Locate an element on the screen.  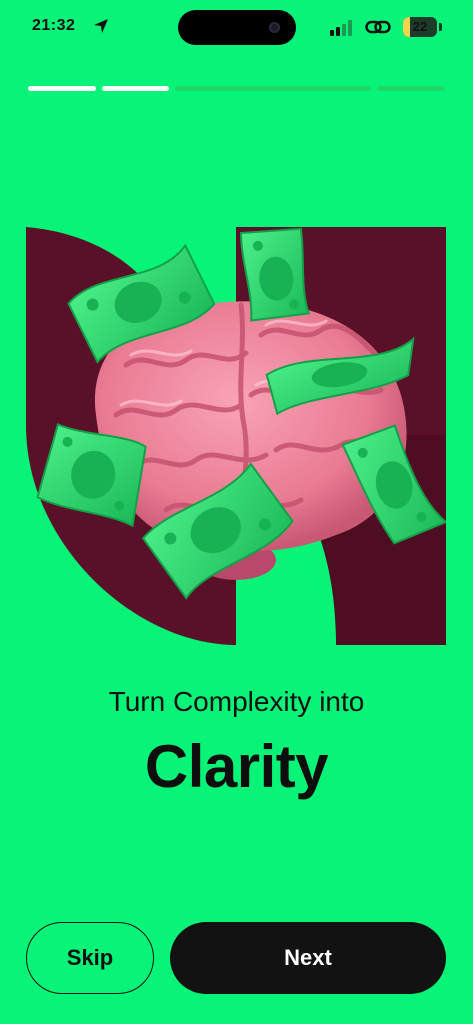
battery-cap is located at coordinates (440, 27).